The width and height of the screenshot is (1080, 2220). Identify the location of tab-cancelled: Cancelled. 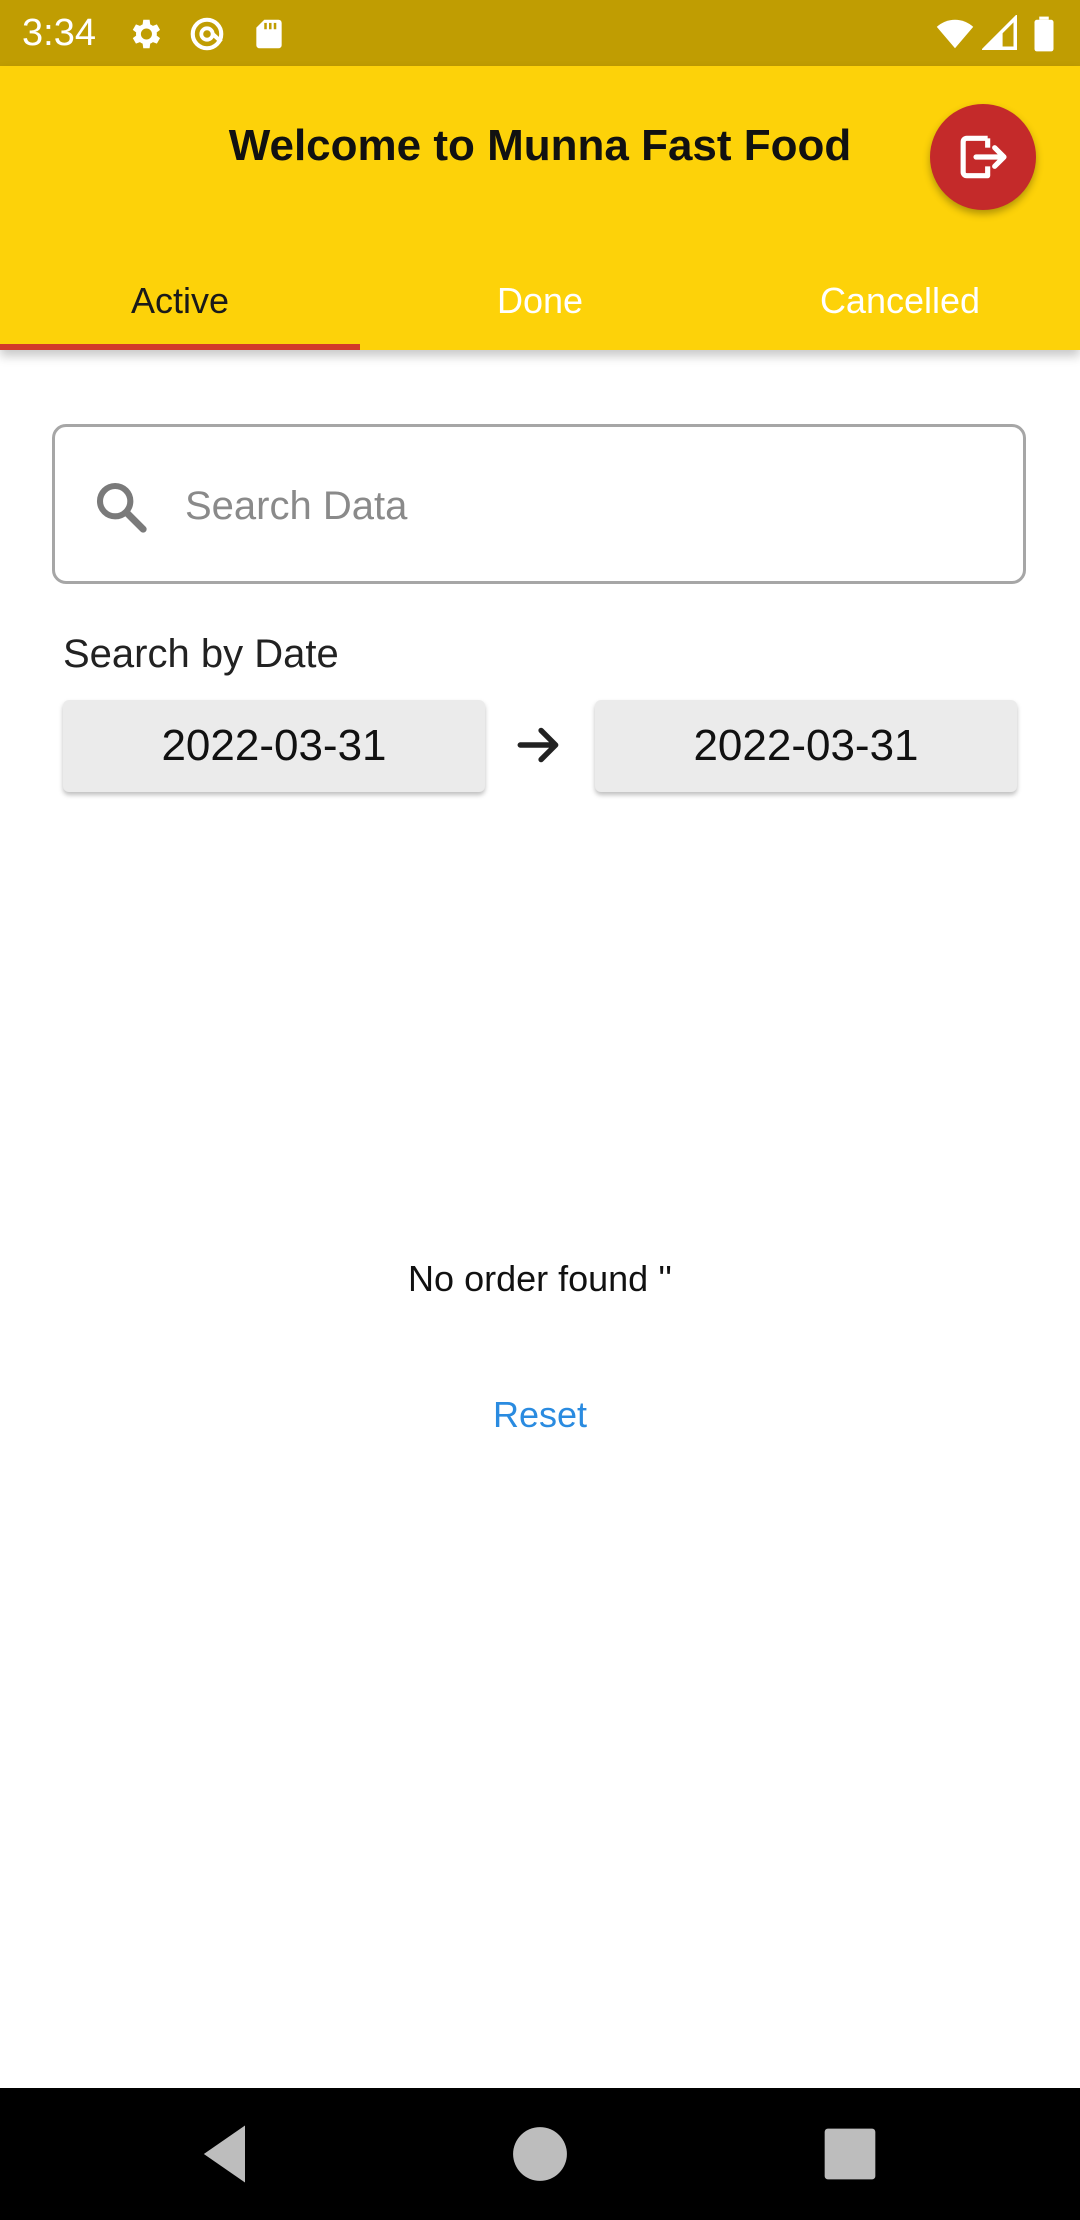
(900, 301).